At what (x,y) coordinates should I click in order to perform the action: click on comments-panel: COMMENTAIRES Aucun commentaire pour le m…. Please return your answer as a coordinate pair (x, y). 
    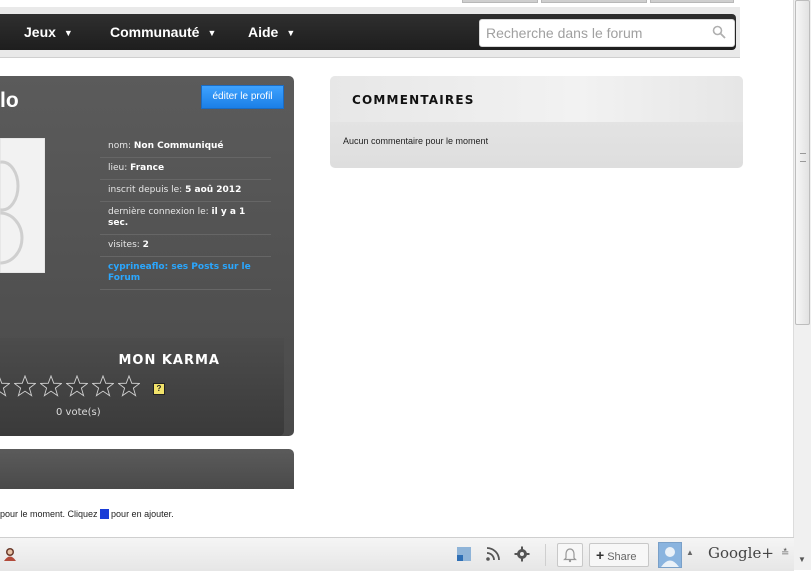
    Looking at the image, I should click on (536, 122).